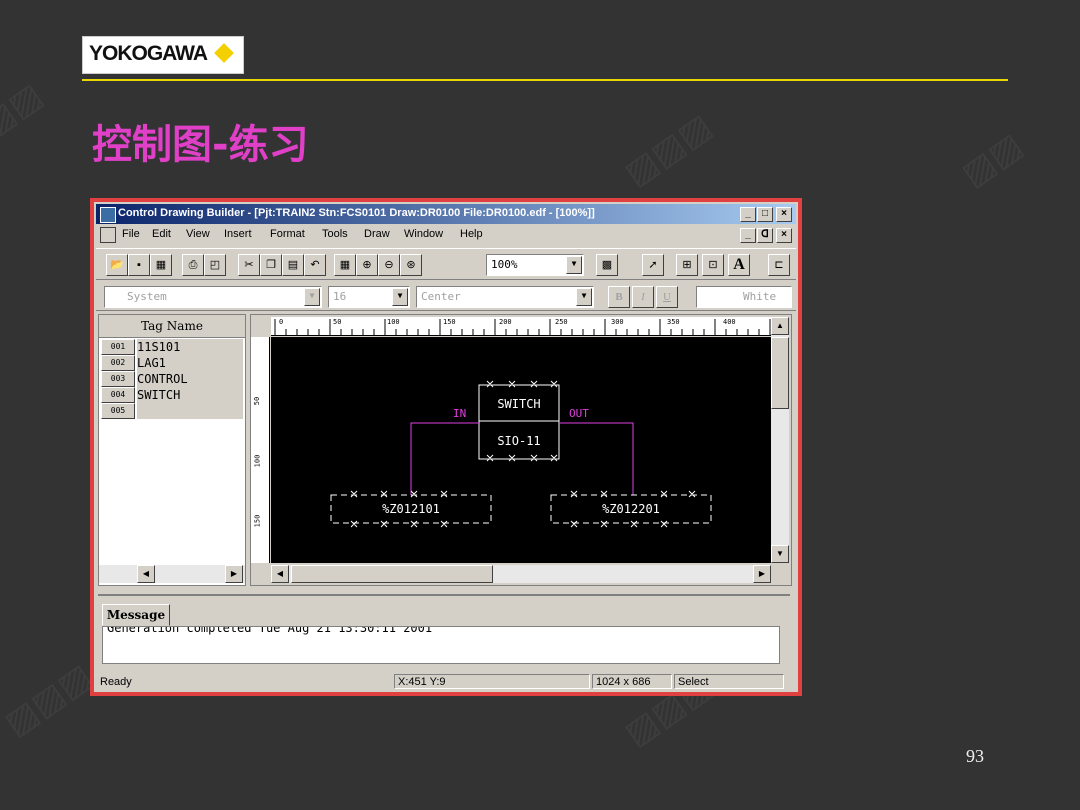  Describe the element at coordinates (238, 234) in the screenshot. I see `menu-insert: Insert` at that location.